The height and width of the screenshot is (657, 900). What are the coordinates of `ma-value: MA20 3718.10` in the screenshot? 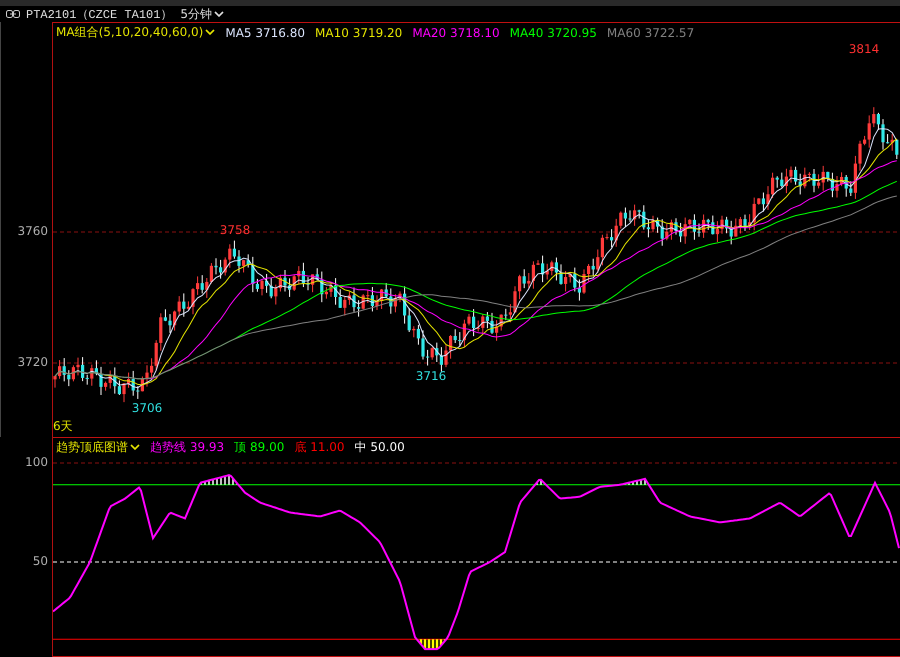 It's located at (456, 33).